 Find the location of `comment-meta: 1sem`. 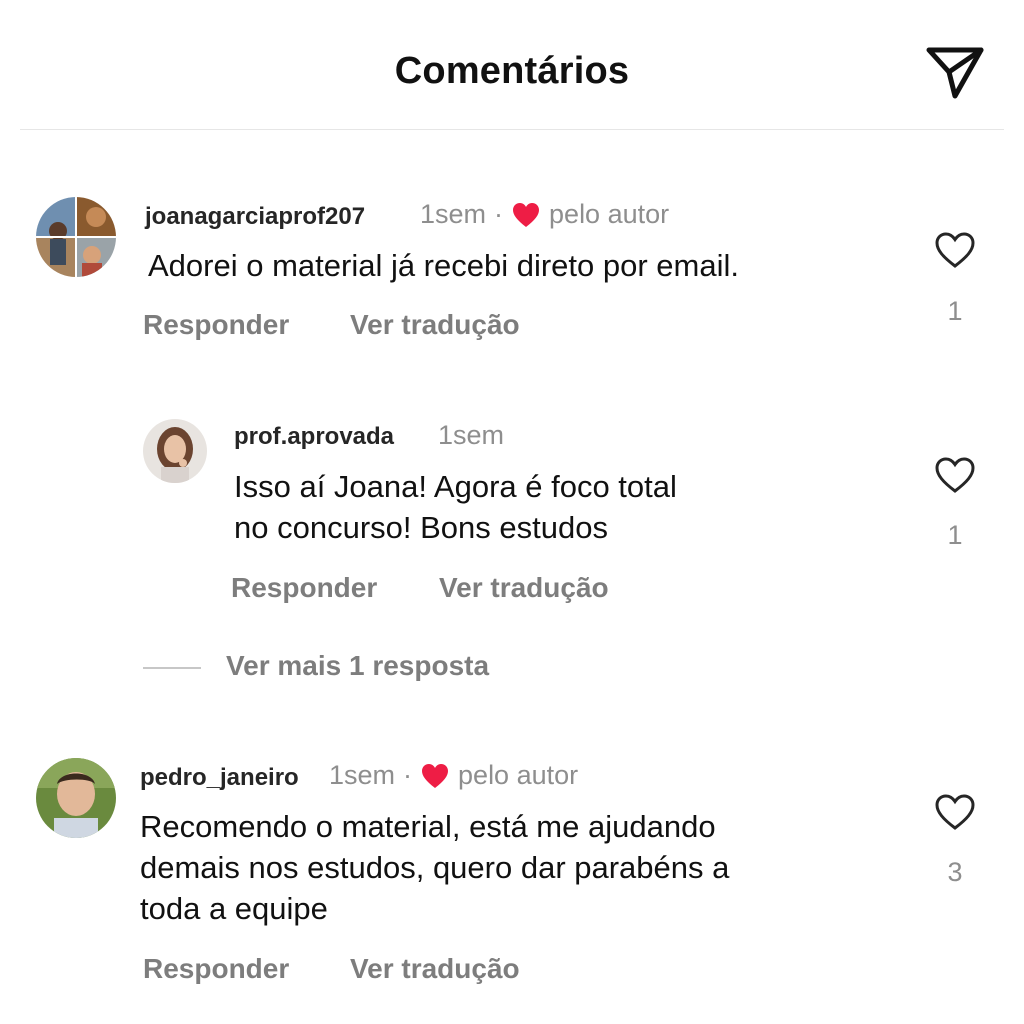

comment-meta: 1sem is located at coordinates (471, 435).